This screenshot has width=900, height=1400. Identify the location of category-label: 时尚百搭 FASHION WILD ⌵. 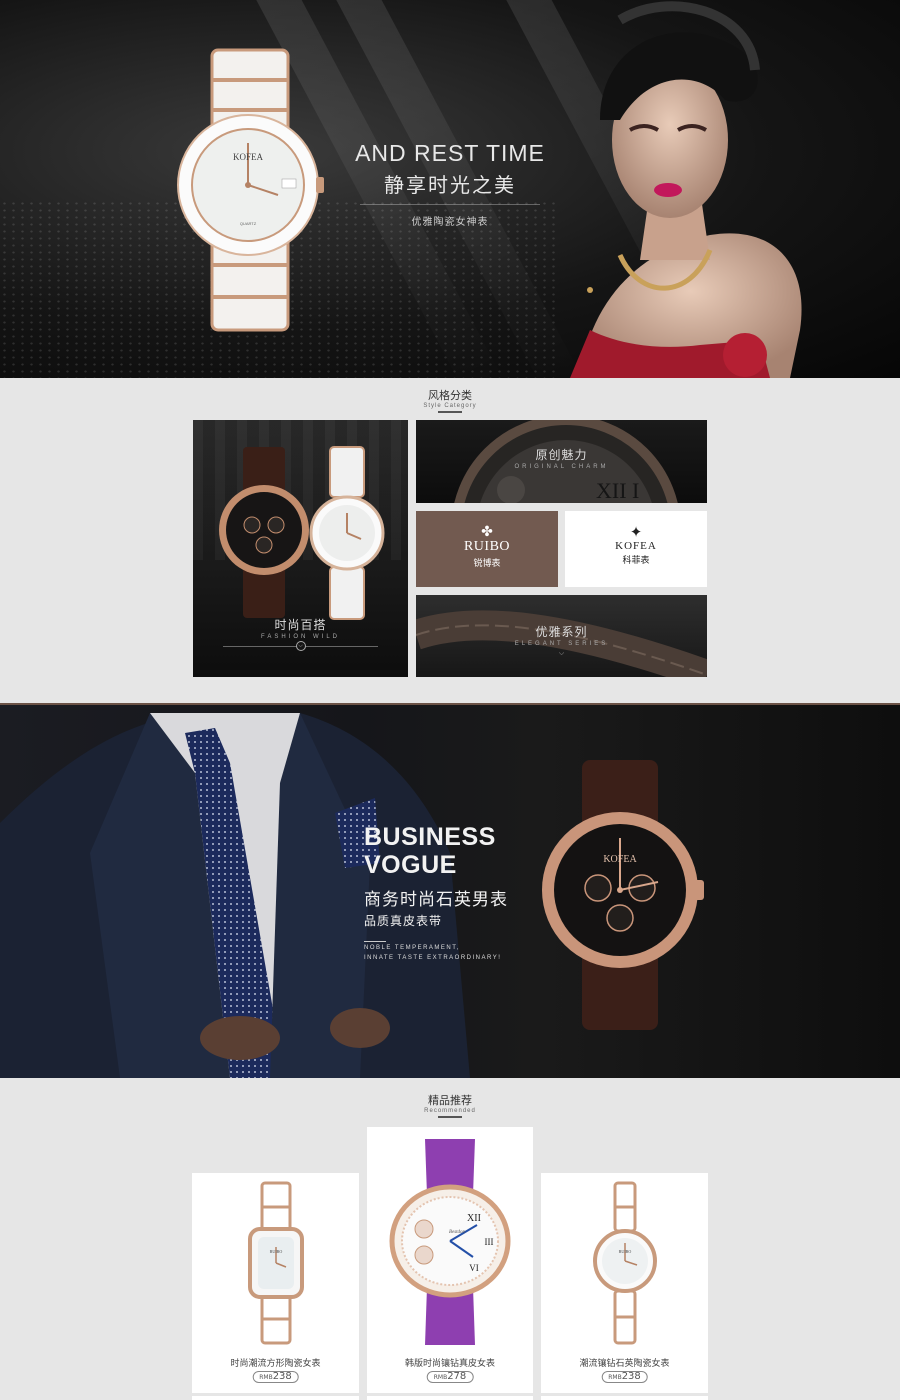
(300, 633).